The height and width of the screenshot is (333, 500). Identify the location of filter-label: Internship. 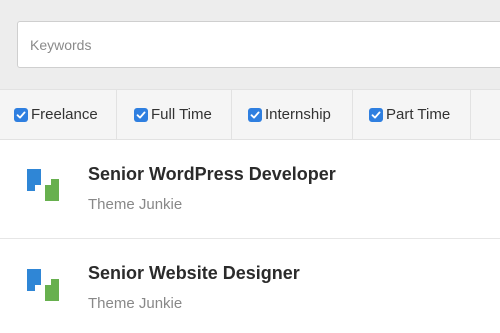
(298, 114).